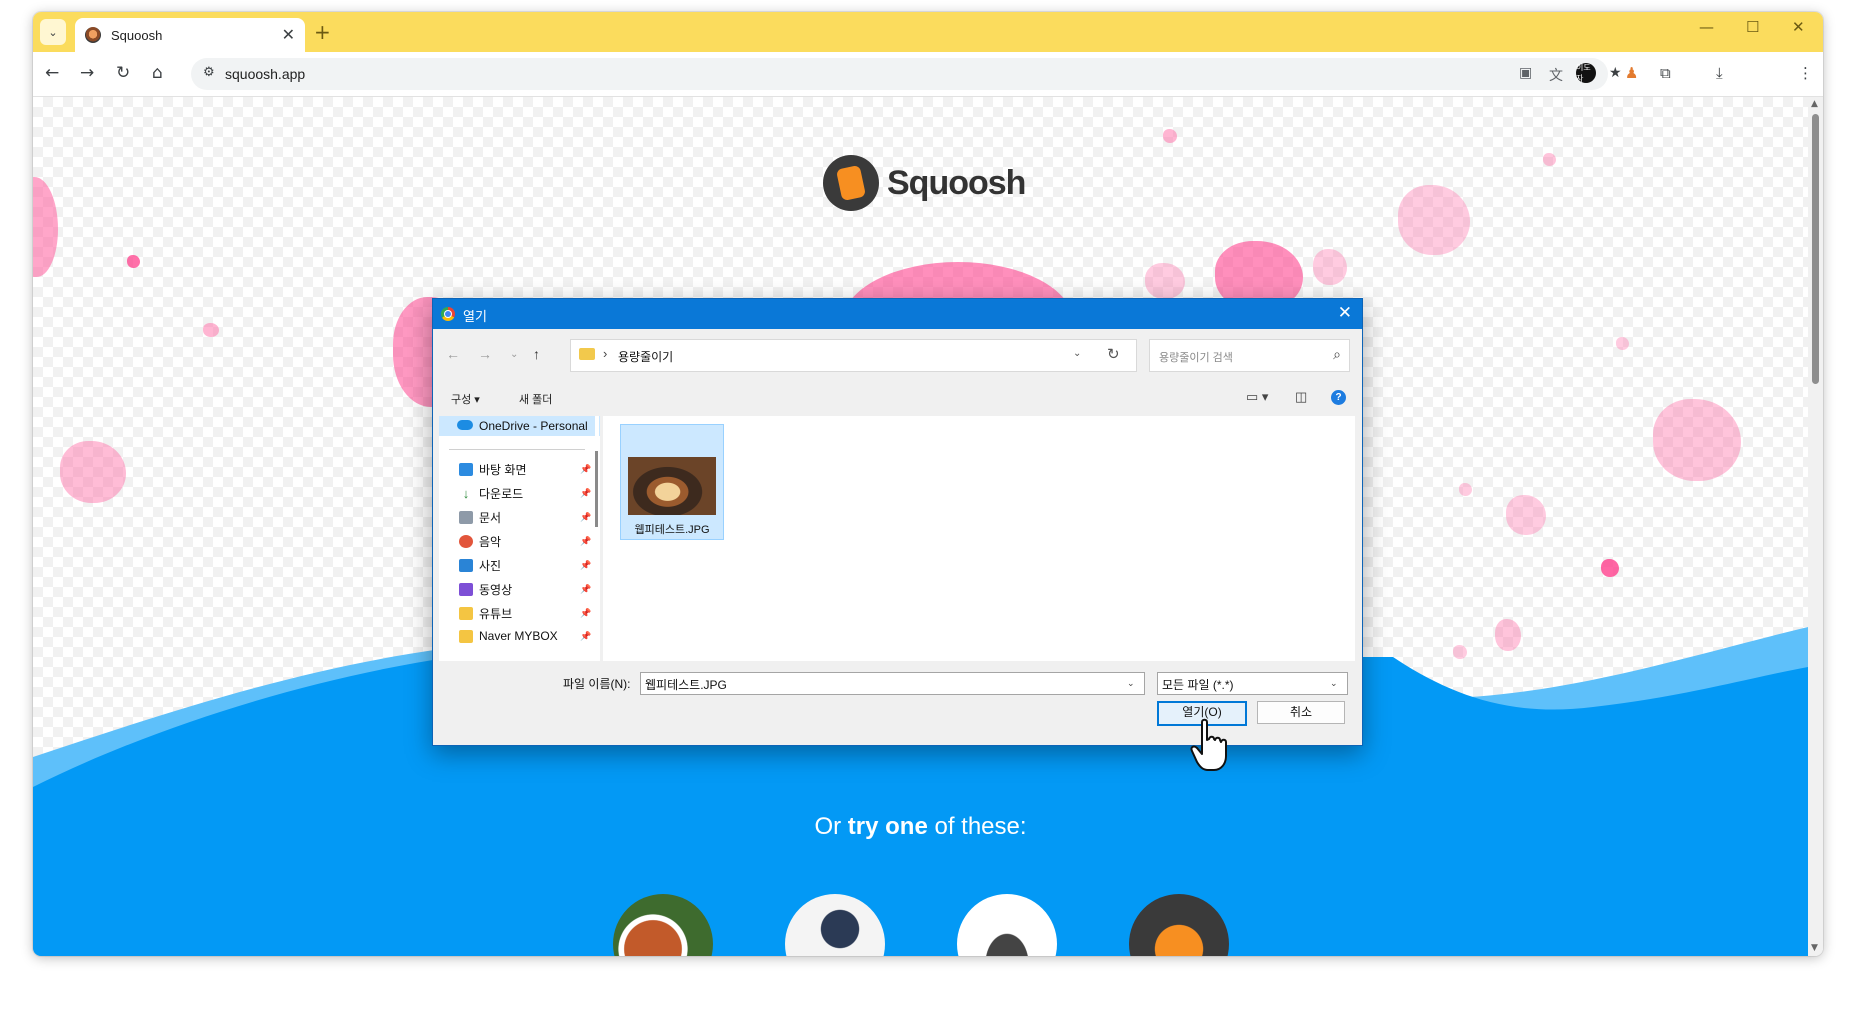 This screenshot has width=1856, height=1022. Describe the element at coordinates (1815, 526) in the screenshot. I see `page-scrollbar: ▲ ▼` at that location.